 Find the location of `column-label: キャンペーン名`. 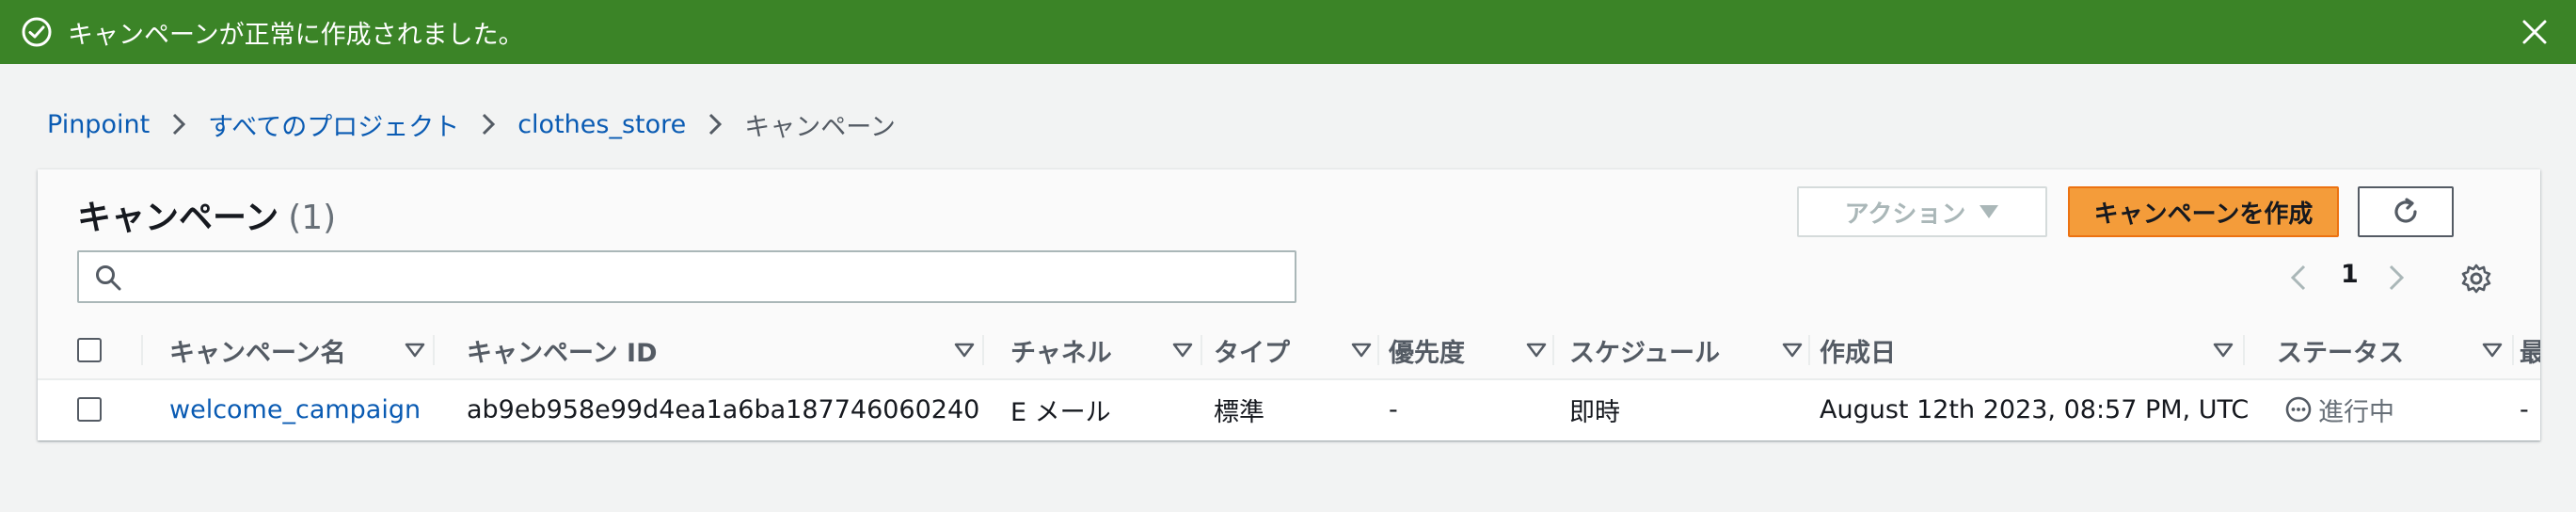

column-label: キャンペーン名 is located at coordinates (257, 353).